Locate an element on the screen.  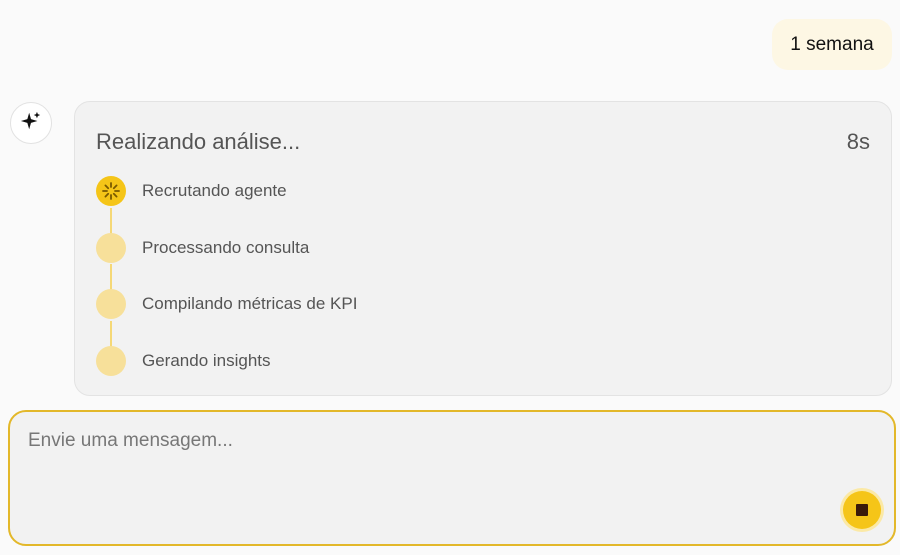
message-input is located at coordinates (418, 441).